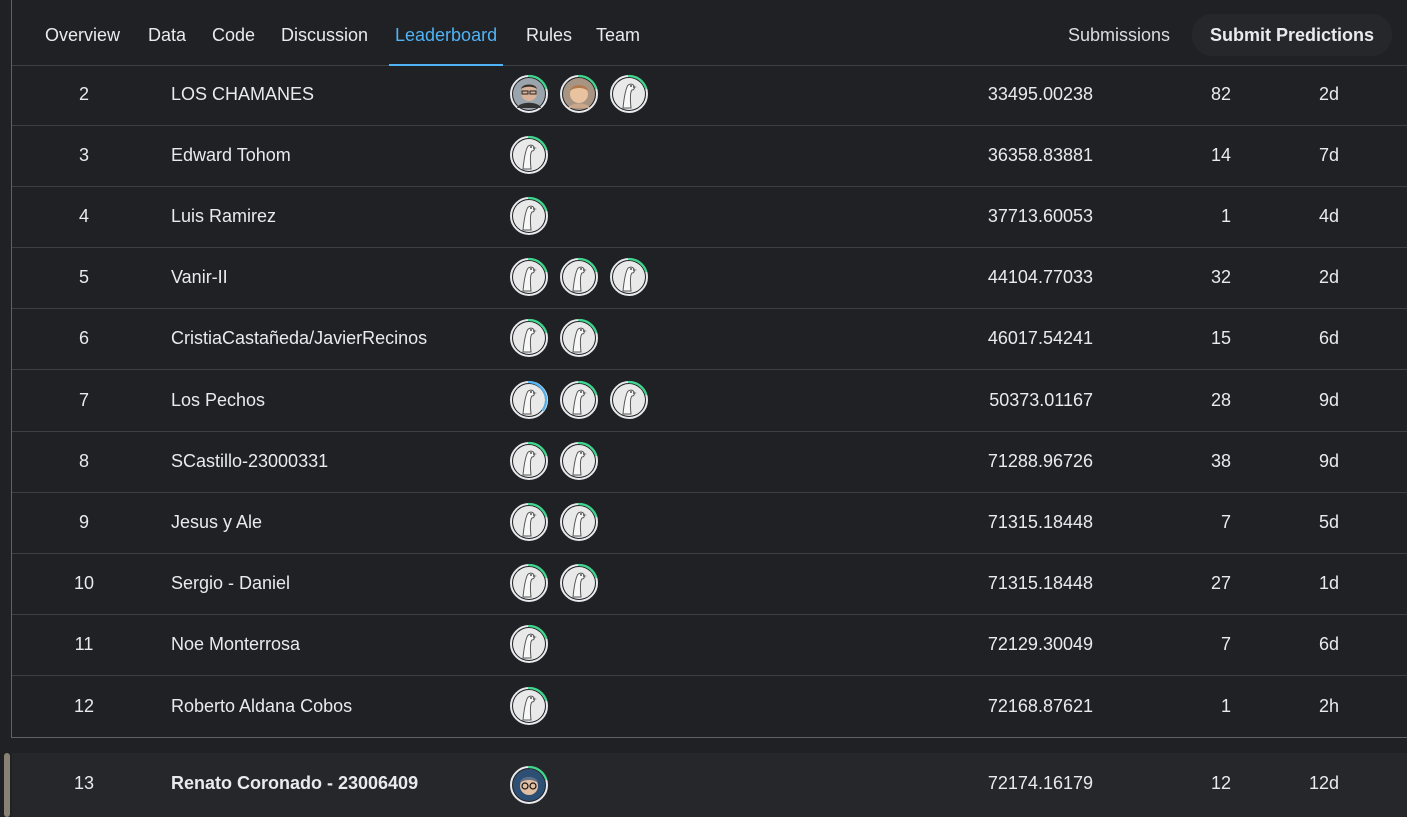 The height and width of the screenshot is (817, 1407). What do you see at coordinates (549, 32) in the screenshot?
I see `tab-rules: Rules` at bounding box center [549, 32].